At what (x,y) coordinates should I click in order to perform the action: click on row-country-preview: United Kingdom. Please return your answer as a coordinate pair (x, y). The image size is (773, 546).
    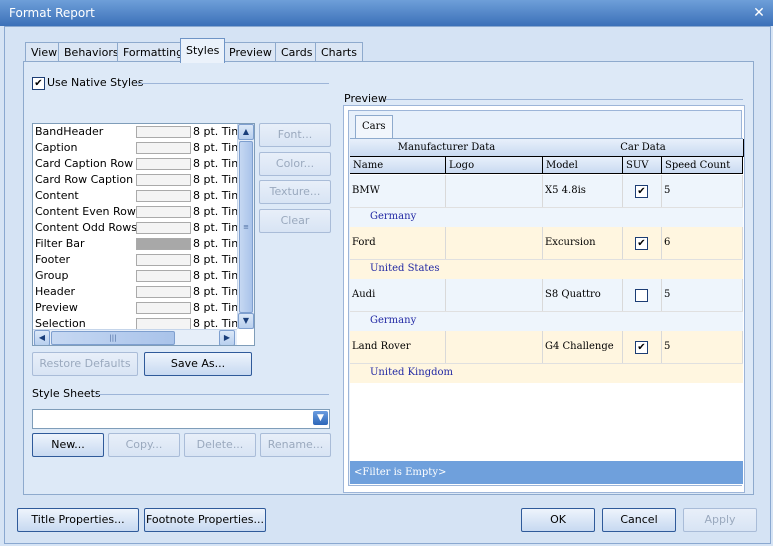
    Looking at the image, I should click on (546, 373).